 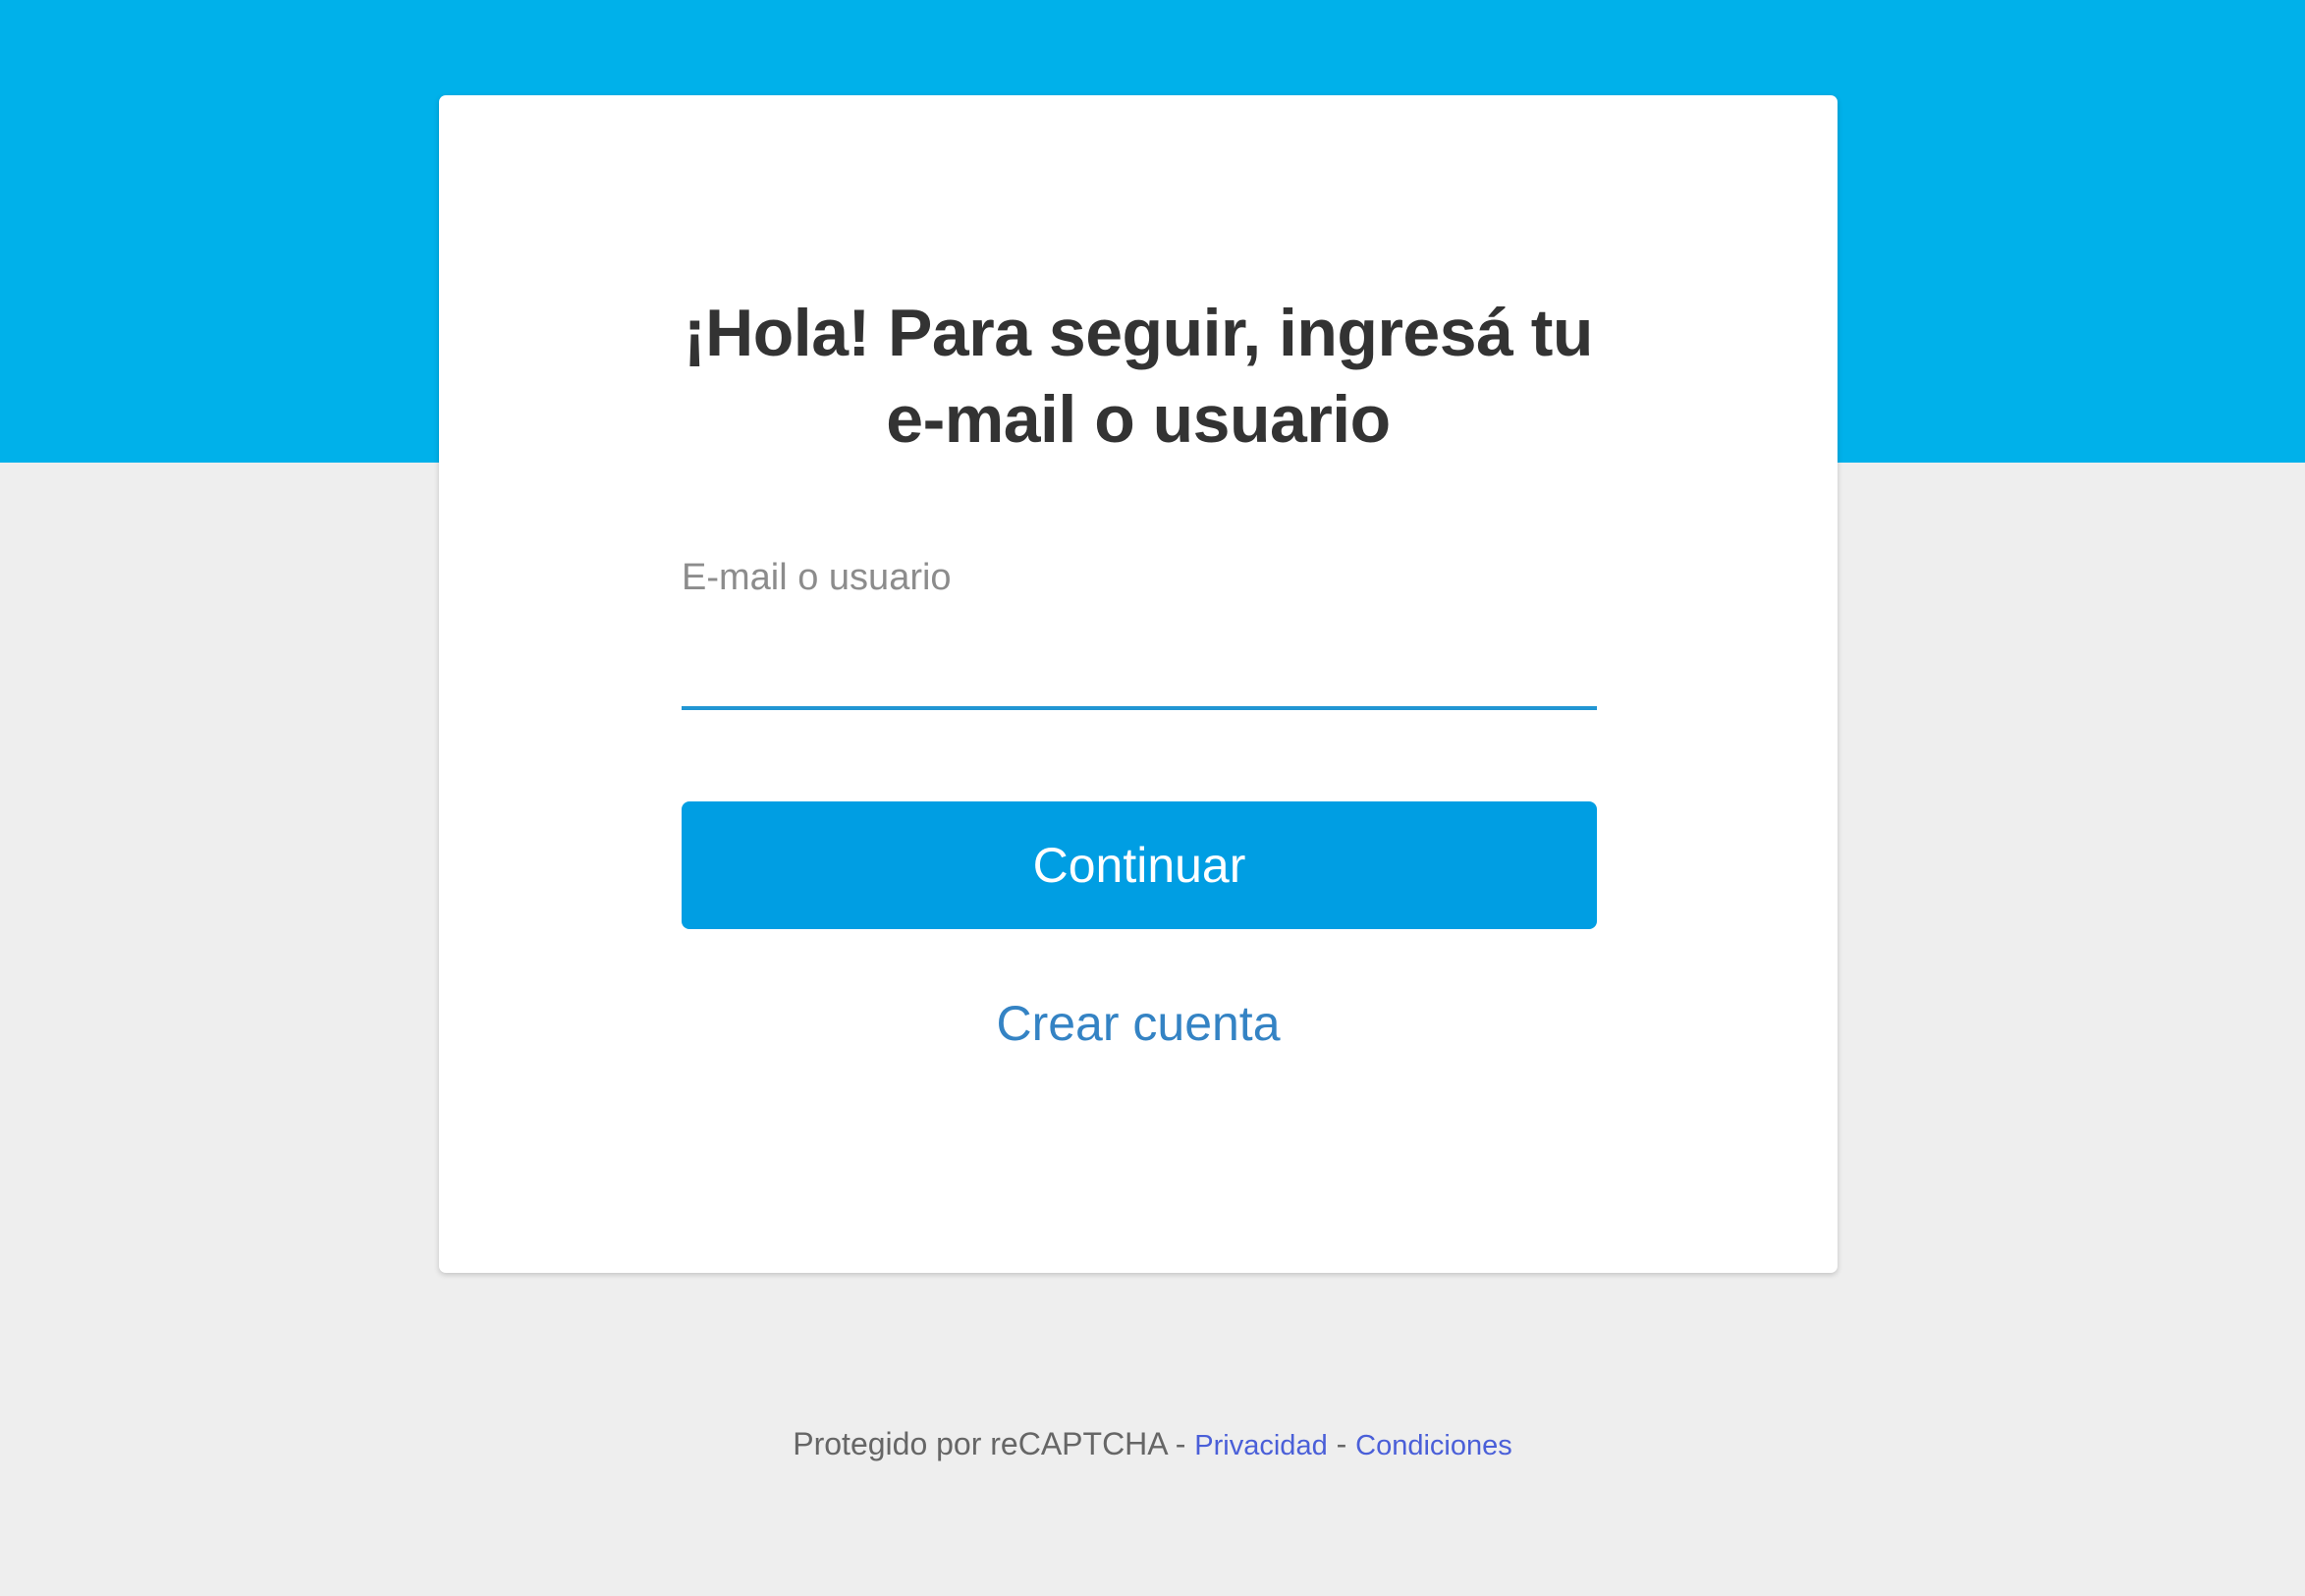 What do you see at coordinates (1433, 1445) in the screenshot?
I see `terms-link: Condiciones` at bounding box center [1433, 1445].